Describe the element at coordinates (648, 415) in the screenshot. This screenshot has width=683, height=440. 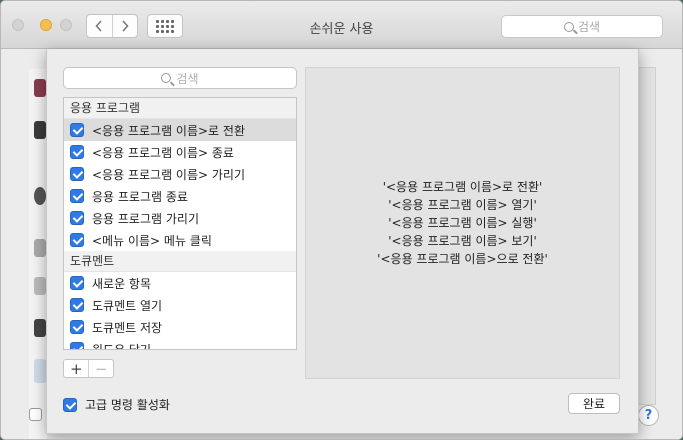
I see `help-button: ?` at that location.